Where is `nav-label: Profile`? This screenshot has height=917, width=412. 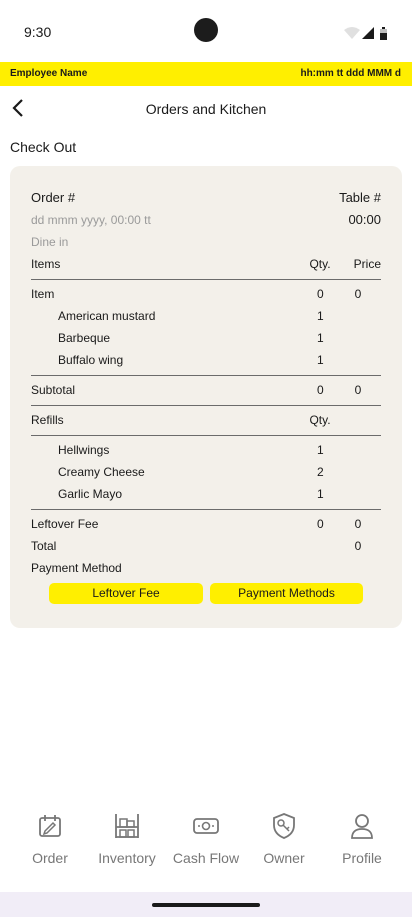 nav-label: Profile is located at coordinates (362, 858).